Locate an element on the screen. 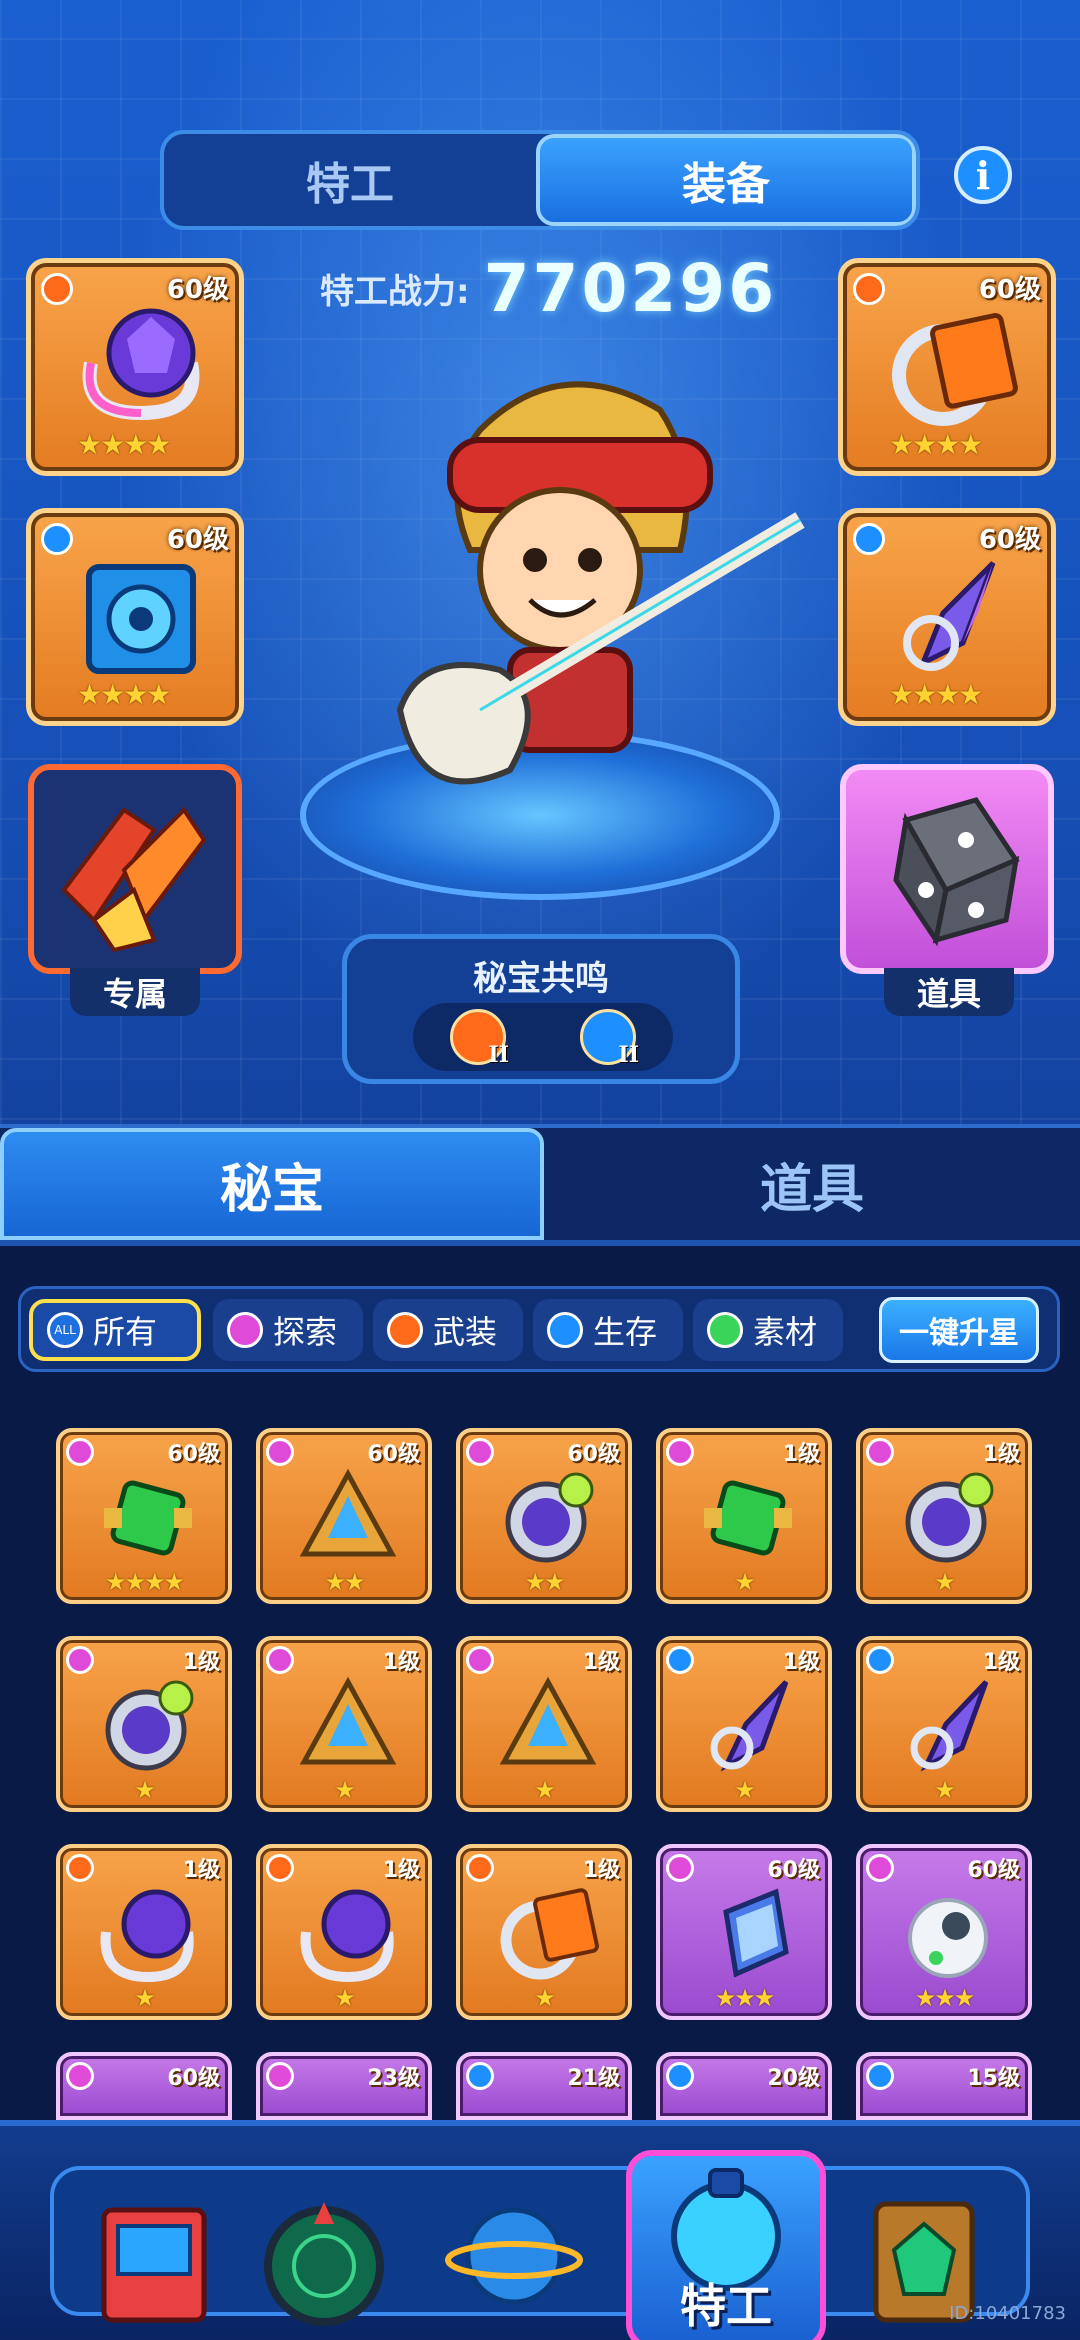  equip-slot-left-2: 60级 ★★★★ is located at coordinates (135, 617).